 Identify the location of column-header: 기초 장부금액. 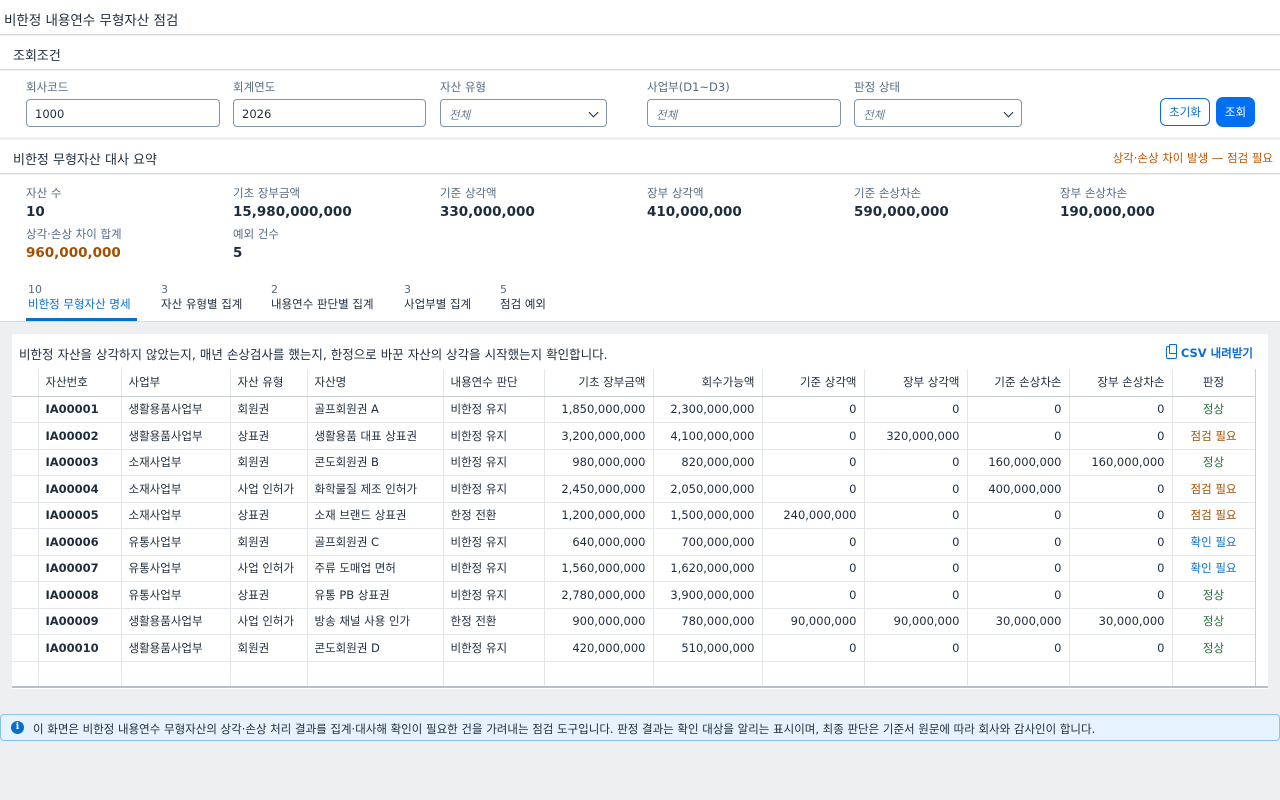
(599, 383).